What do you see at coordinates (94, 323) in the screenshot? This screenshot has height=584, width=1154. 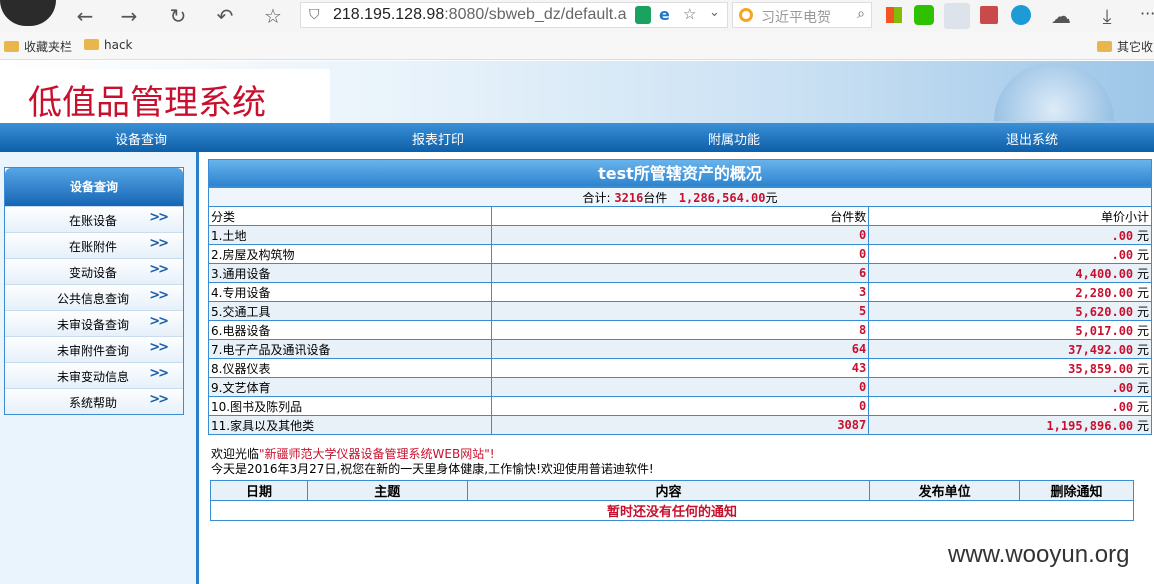 I see `sidebar-item-unreviewed-equipment: 未审设备查询 >>` at bounding box center [94, 323].